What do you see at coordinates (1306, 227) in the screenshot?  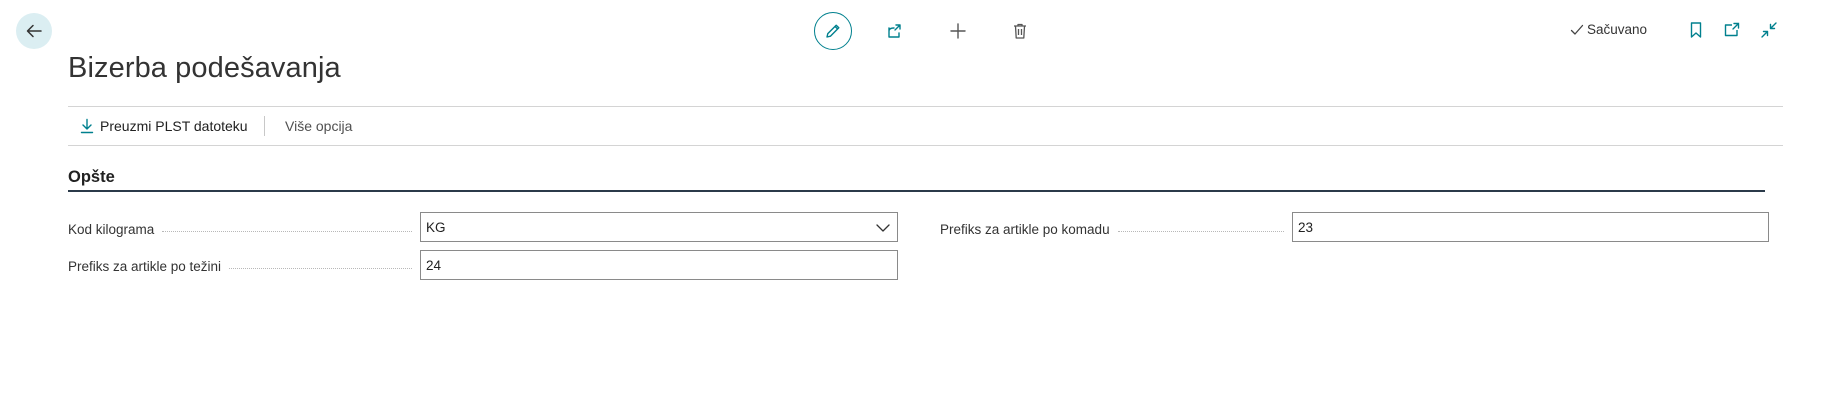 I see `piece-prefix-value: 23` at bounding box center [1306, 227].